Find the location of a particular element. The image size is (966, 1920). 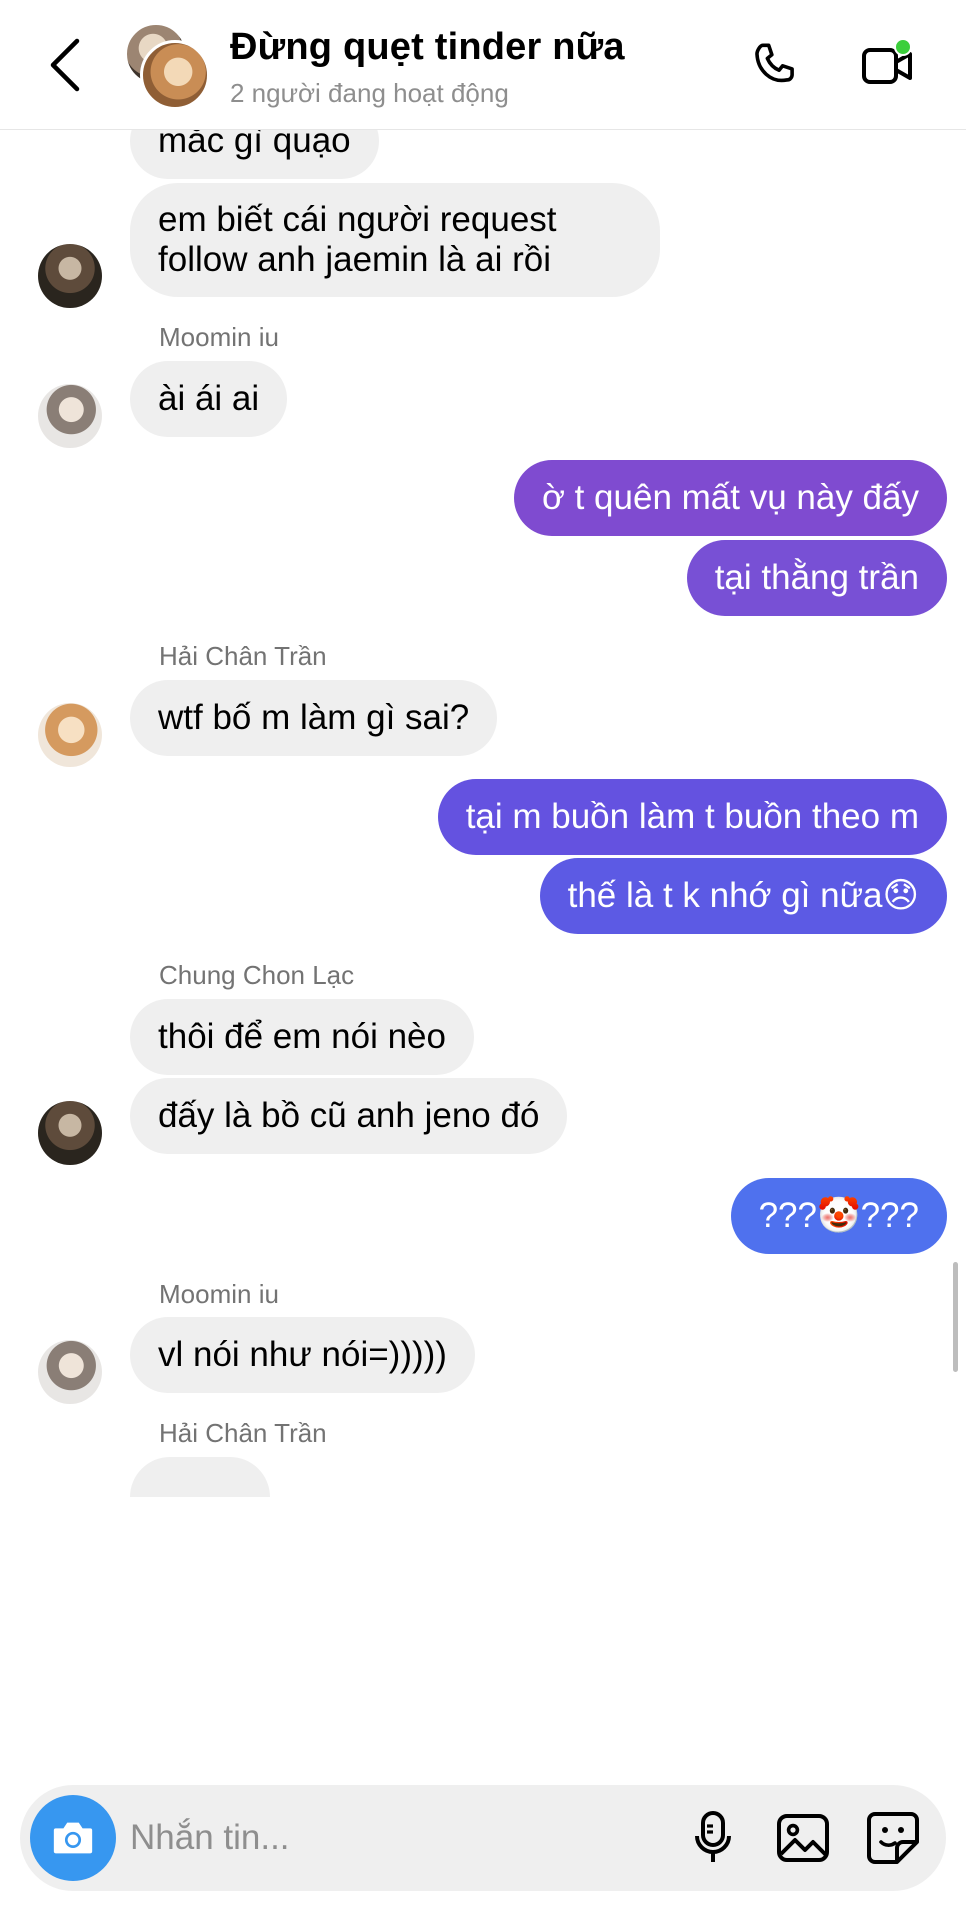

message-text: tại thằng trần is located at coordinates (816, 577).